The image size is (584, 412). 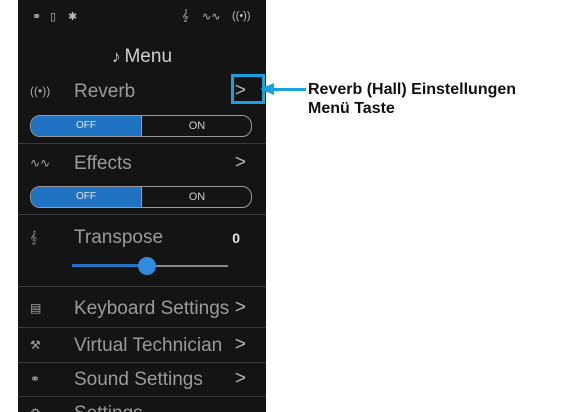 What do you see at coordinates (144, 18) in the screenshot?
I see `status-bar: ⚭ ▯ ✱ 𝄞 ∿∿ ((•))` at bounding box center [144, 18].